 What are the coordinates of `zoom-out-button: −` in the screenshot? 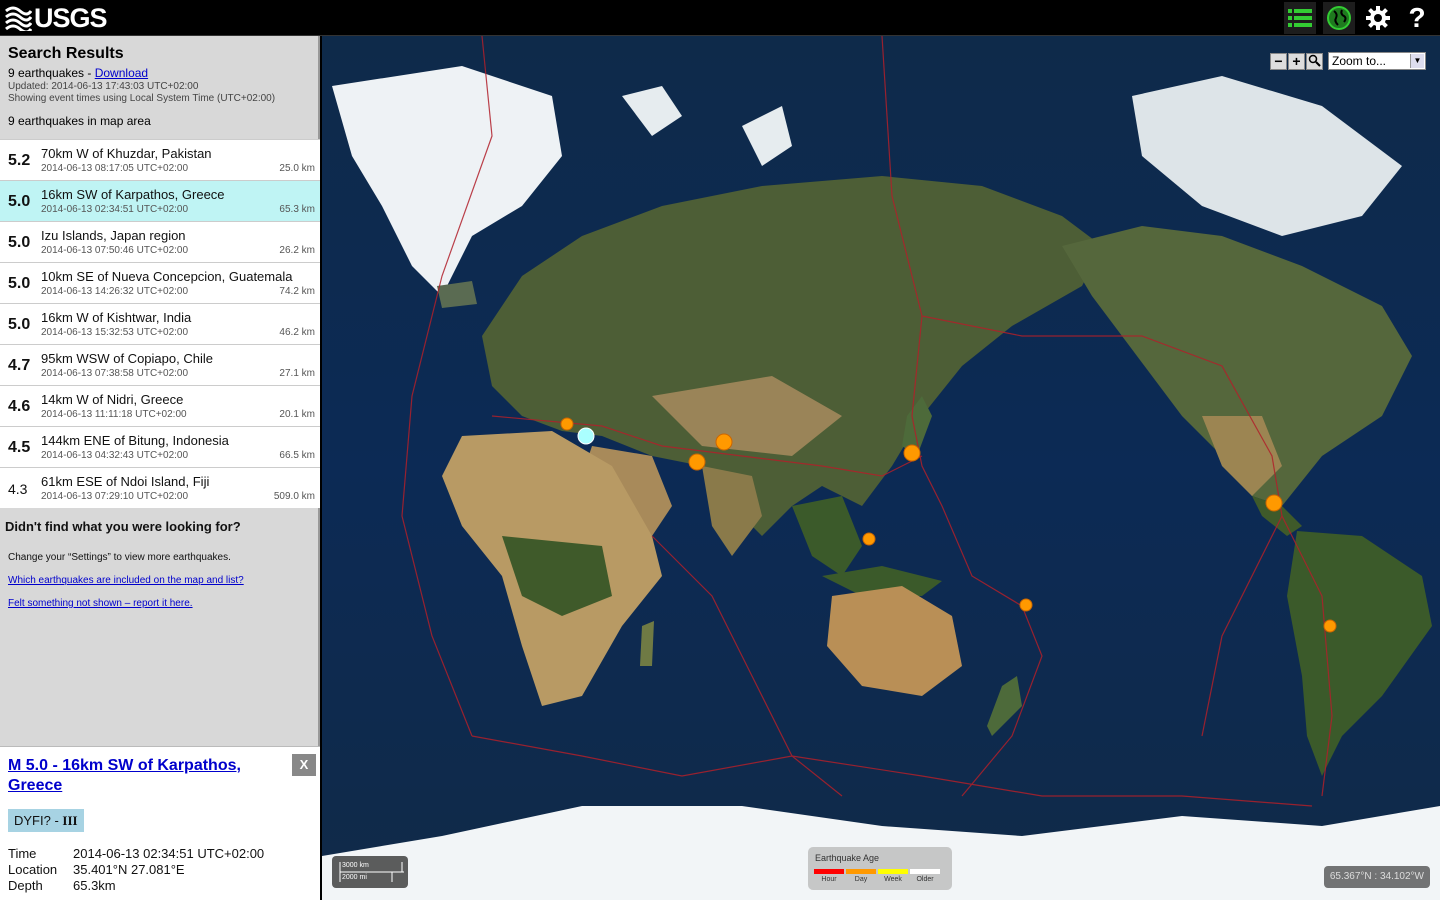 It's located at (1278, 61).